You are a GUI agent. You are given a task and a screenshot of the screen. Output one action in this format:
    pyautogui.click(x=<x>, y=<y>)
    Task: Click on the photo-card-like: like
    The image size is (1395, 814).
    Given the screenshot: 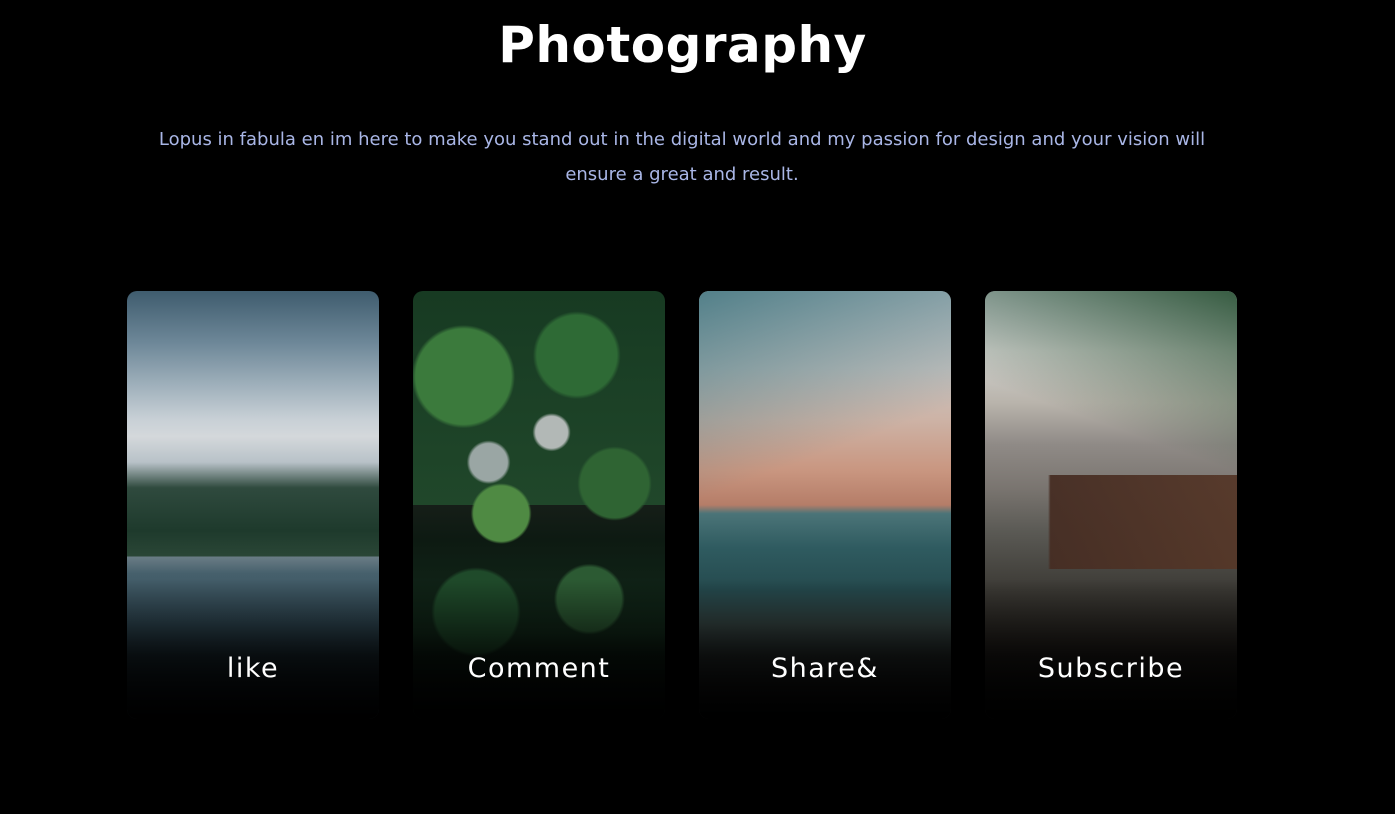 What is the action you would take?
    pyautogui.click(x=253, y=505)
    